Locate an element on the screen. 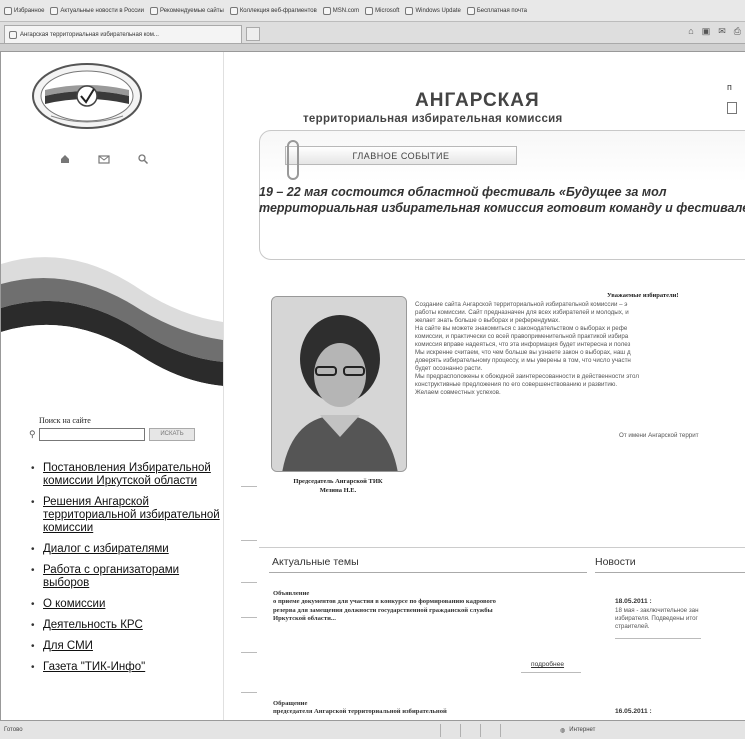  nav-item-newspaper: Газета "ТИК-Инфо" is located at coordinates (126, 667).